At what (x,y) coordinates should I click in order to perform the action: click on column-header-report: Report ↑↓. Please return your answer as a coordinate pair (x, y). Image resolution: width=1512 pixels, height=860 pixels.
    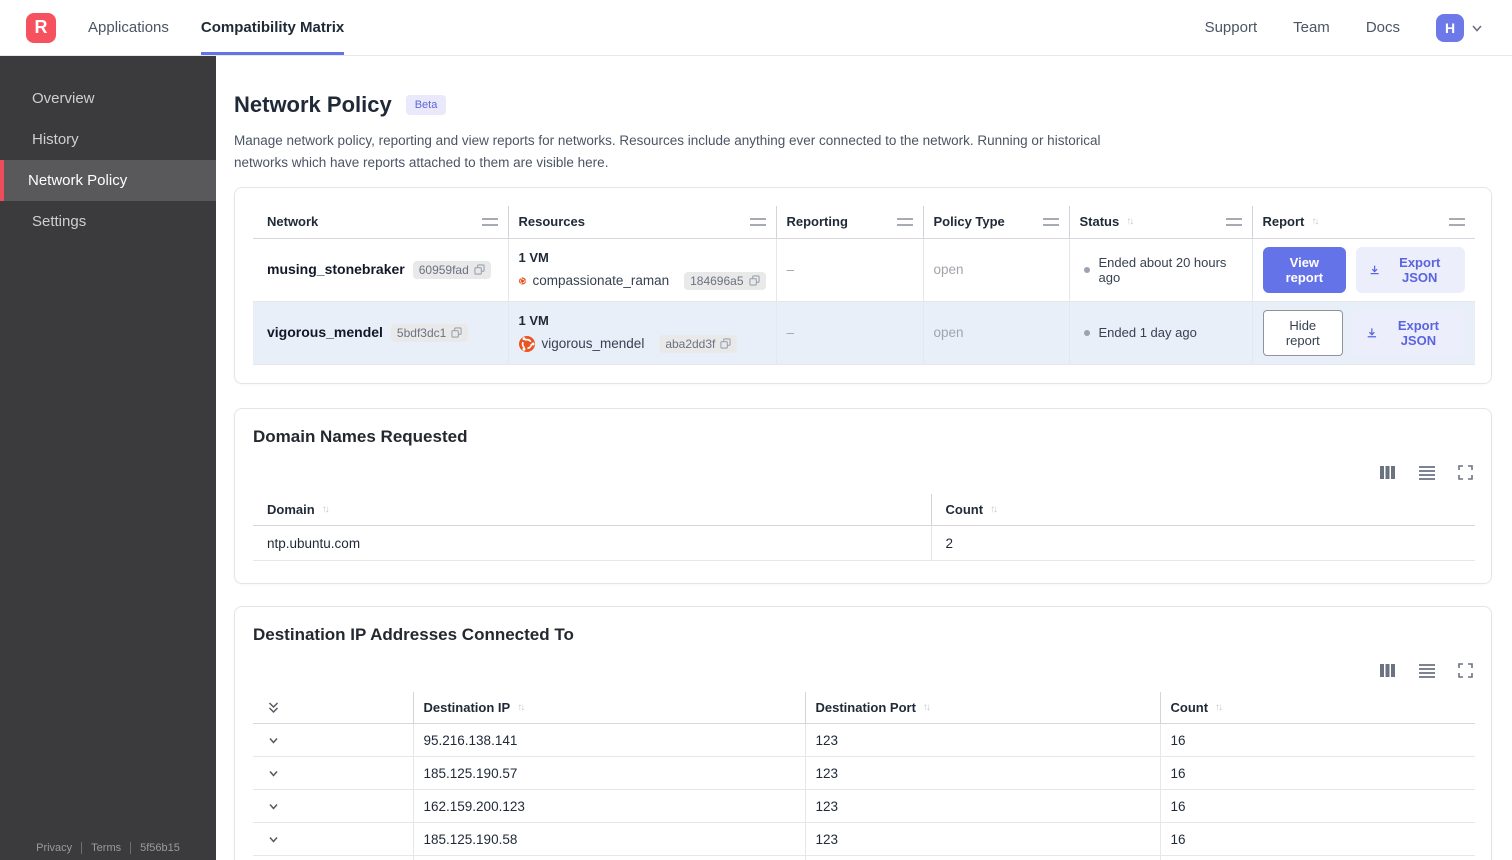
    Looking at the image, I should click on (1363, 222).